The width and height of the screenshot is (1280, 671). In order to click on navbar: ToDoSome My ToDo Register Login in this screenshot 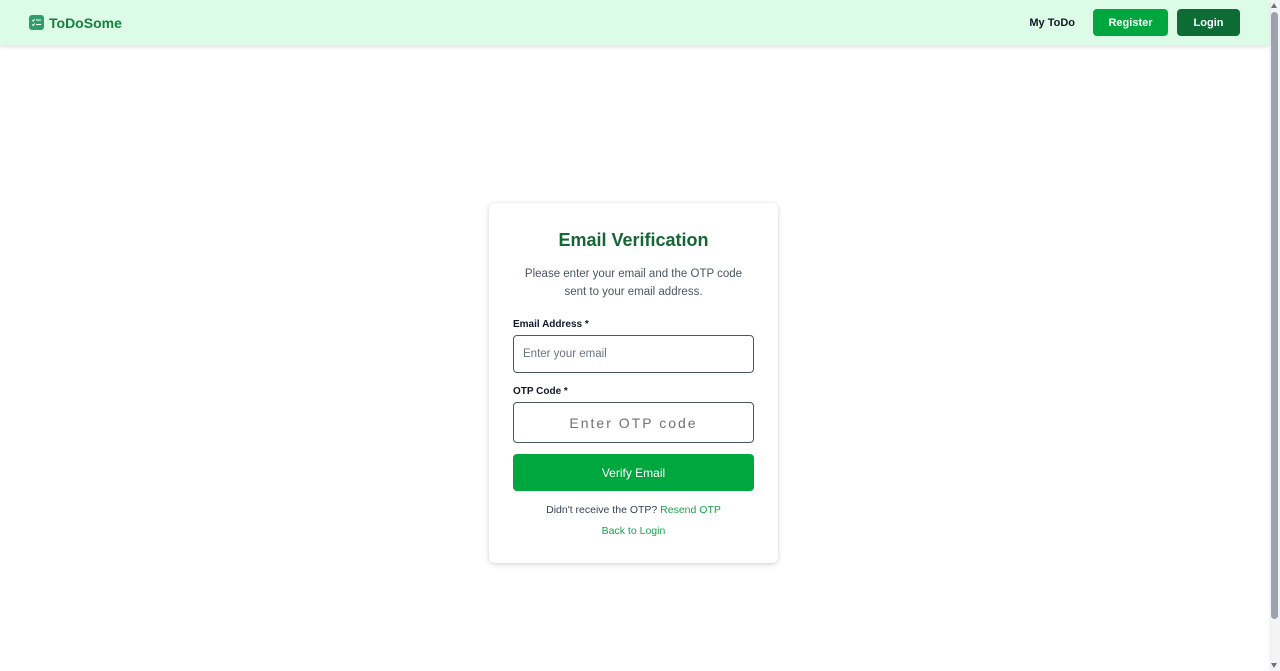, I will do `click(634, 22)`.